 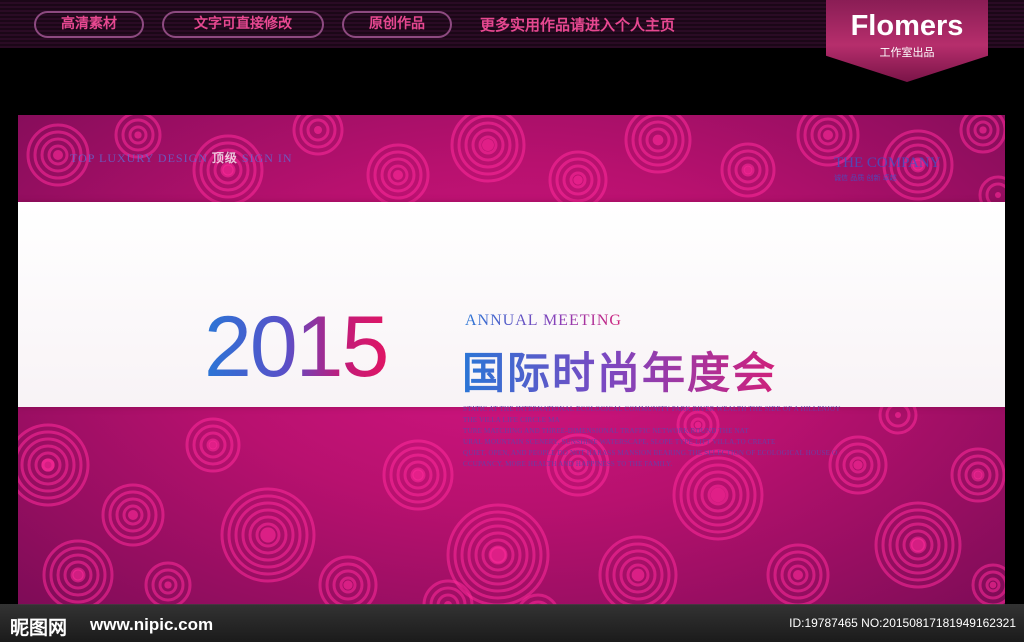 I want to click on brand-subtitle: 工作室出品, so click(x=907, y=52).